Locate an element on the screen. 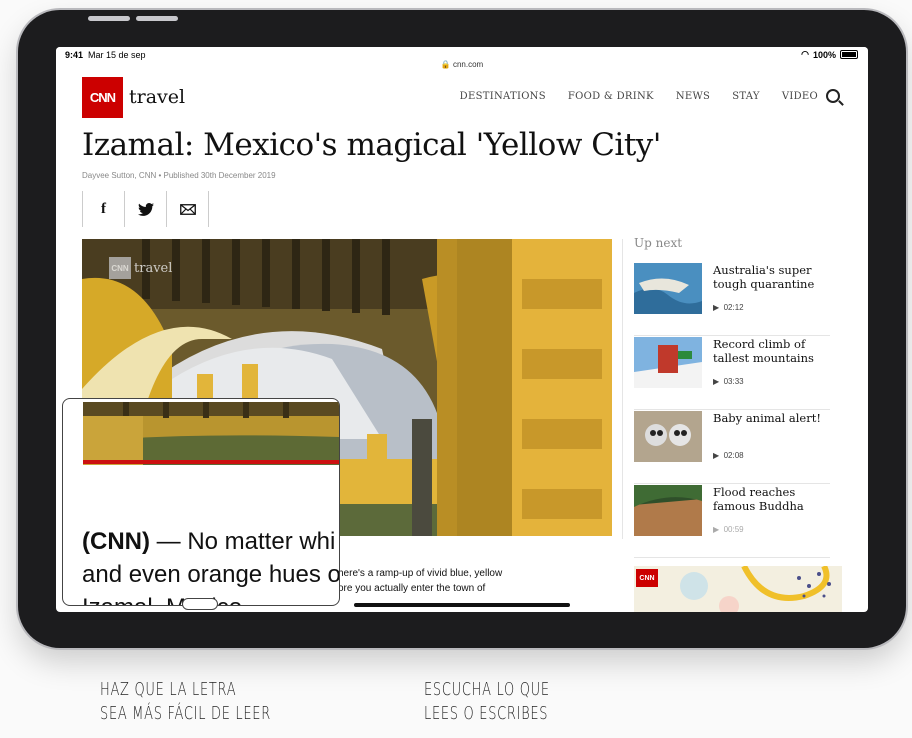 This screenshot has width=912, height=738. nav-news: NEWS is located at coordinates (693, 96).